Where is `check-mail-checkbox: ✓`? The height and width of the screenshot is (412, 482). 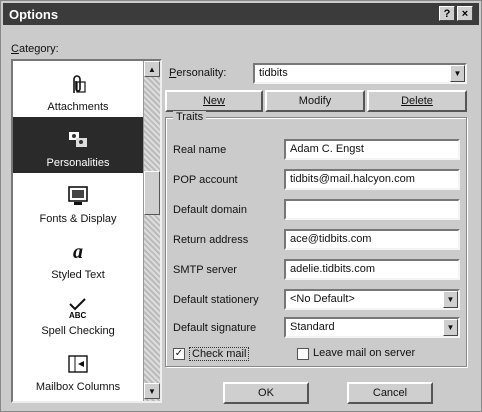 check-mail-checkbox: ✓ is located at coordinates (179, 354).